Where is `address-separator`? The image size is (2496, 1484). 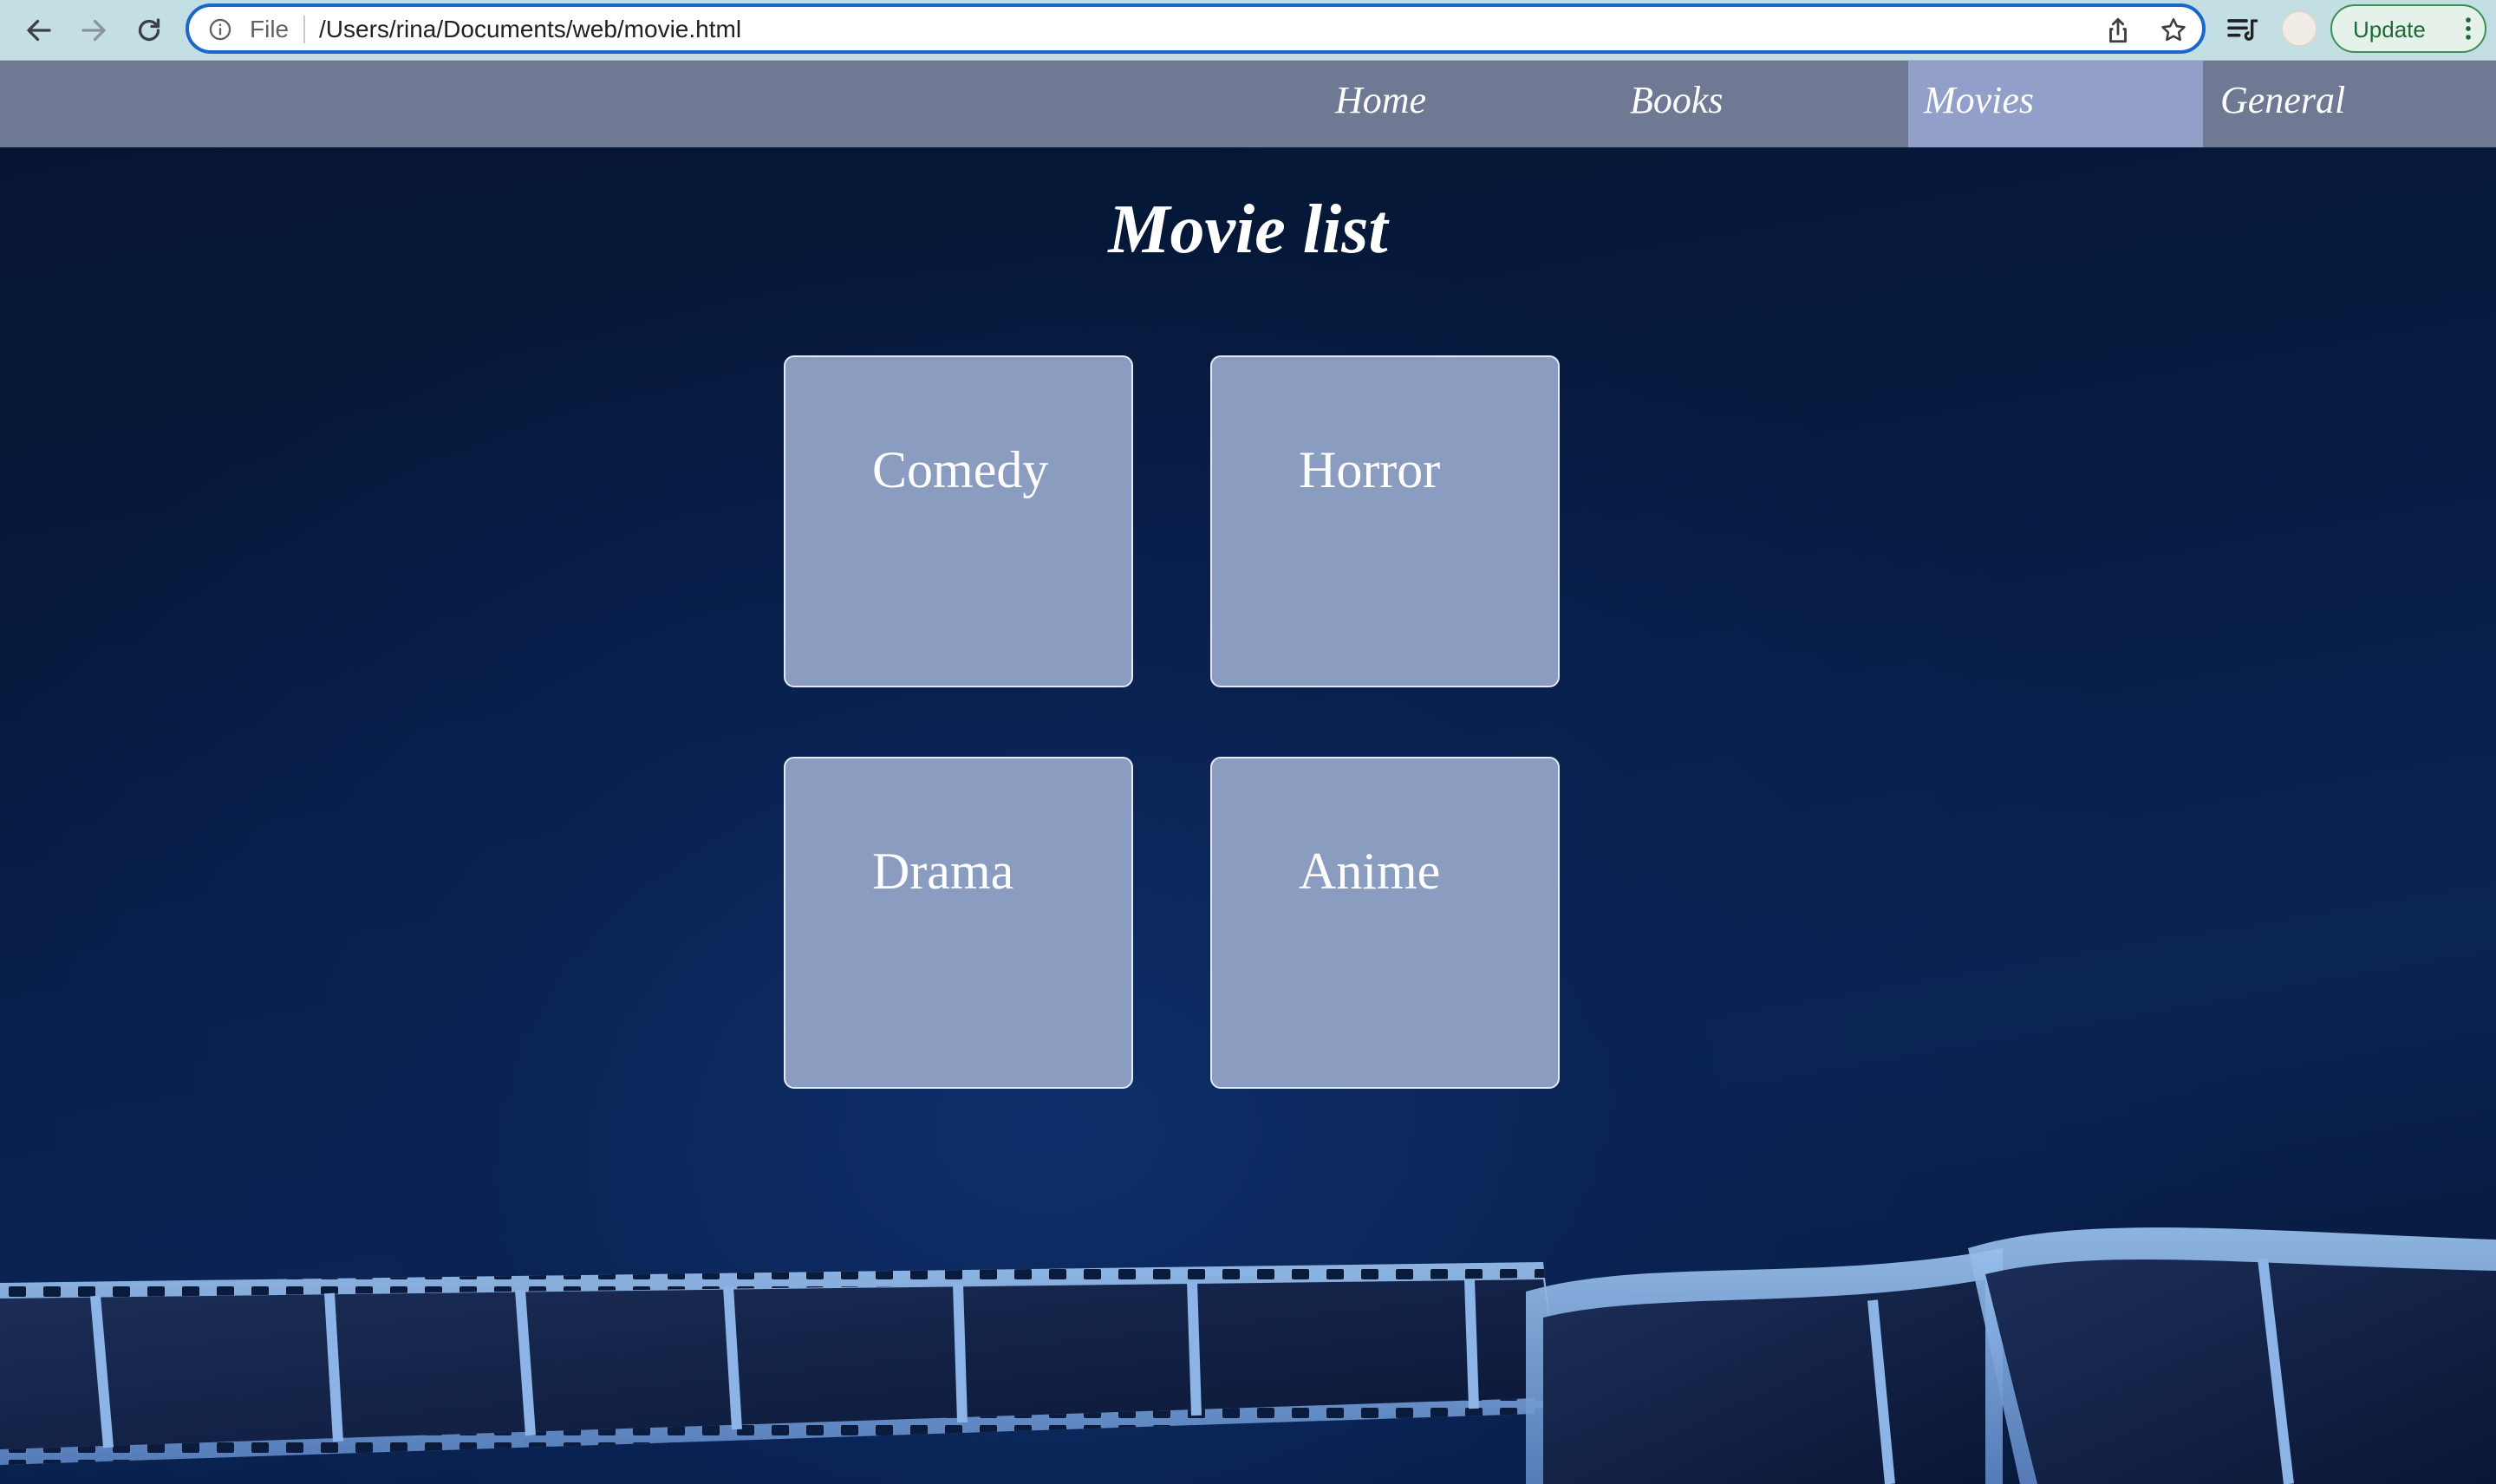
address-separator is located at coordinates (304, 29).